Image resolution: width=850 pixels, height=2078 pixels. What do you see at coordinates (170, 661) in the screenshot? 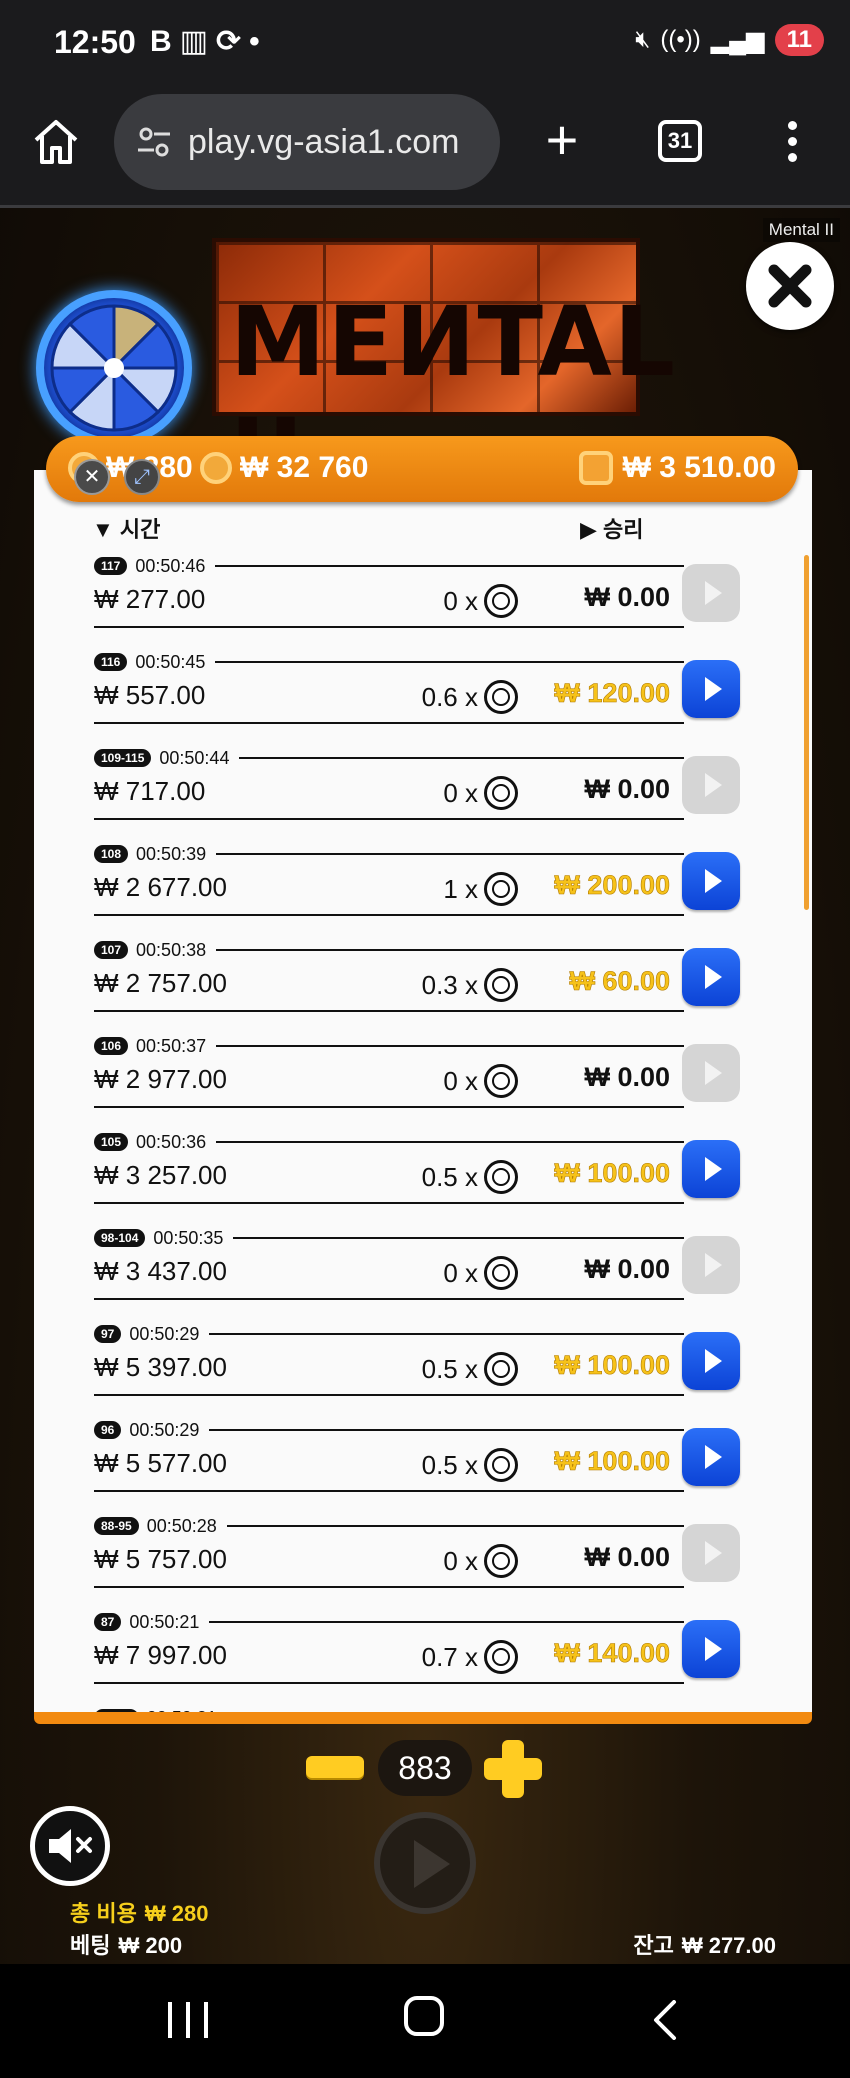
I see `row-time: 00:50:45` at bounding box center [170, 661].